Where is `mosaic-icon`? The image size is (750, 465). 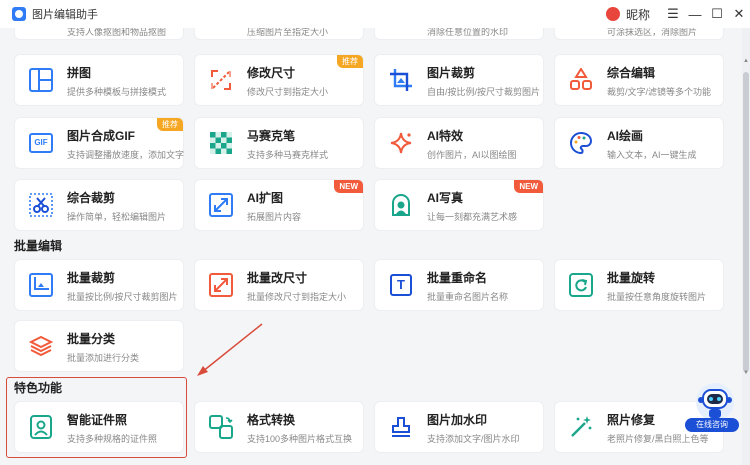 mosaic-icon is located at coordinates (221, 143).